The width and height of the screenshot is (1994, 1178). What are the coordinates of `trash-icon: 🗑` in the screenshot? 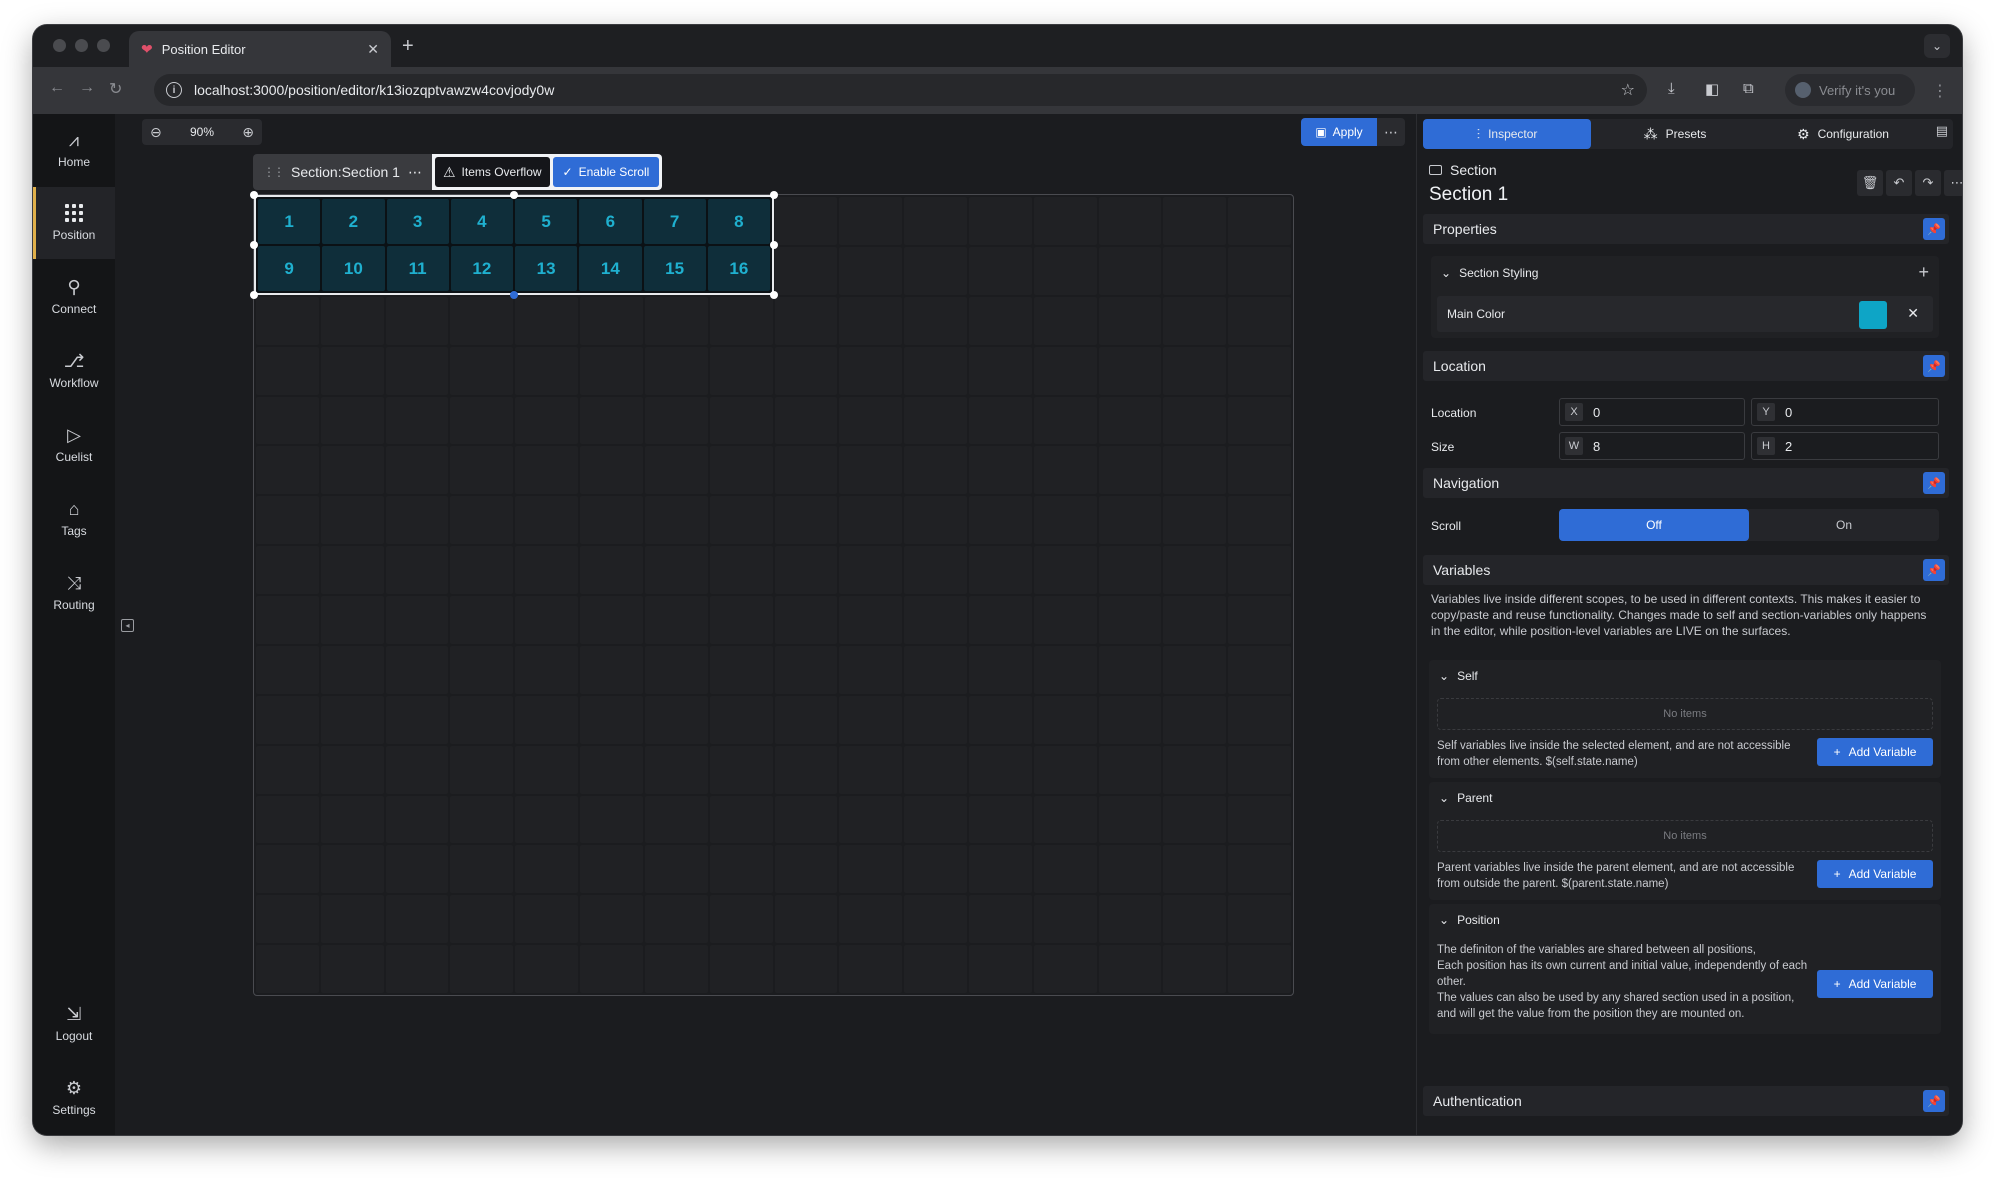 It's located at (1870, 183).